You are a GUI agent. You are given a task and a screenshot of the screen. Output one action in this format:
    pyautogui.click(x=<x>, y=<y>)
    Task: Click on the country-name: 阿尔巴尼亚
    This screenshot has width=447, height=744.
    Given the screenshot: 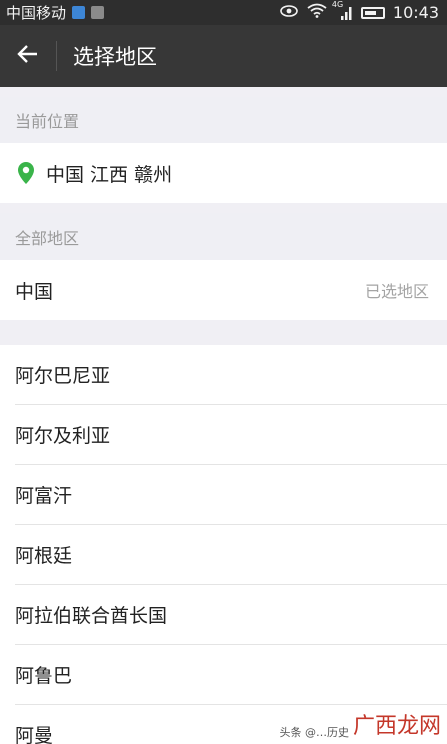 What is the action you would take?
    pyautogui.click(x=63, y=376)
    